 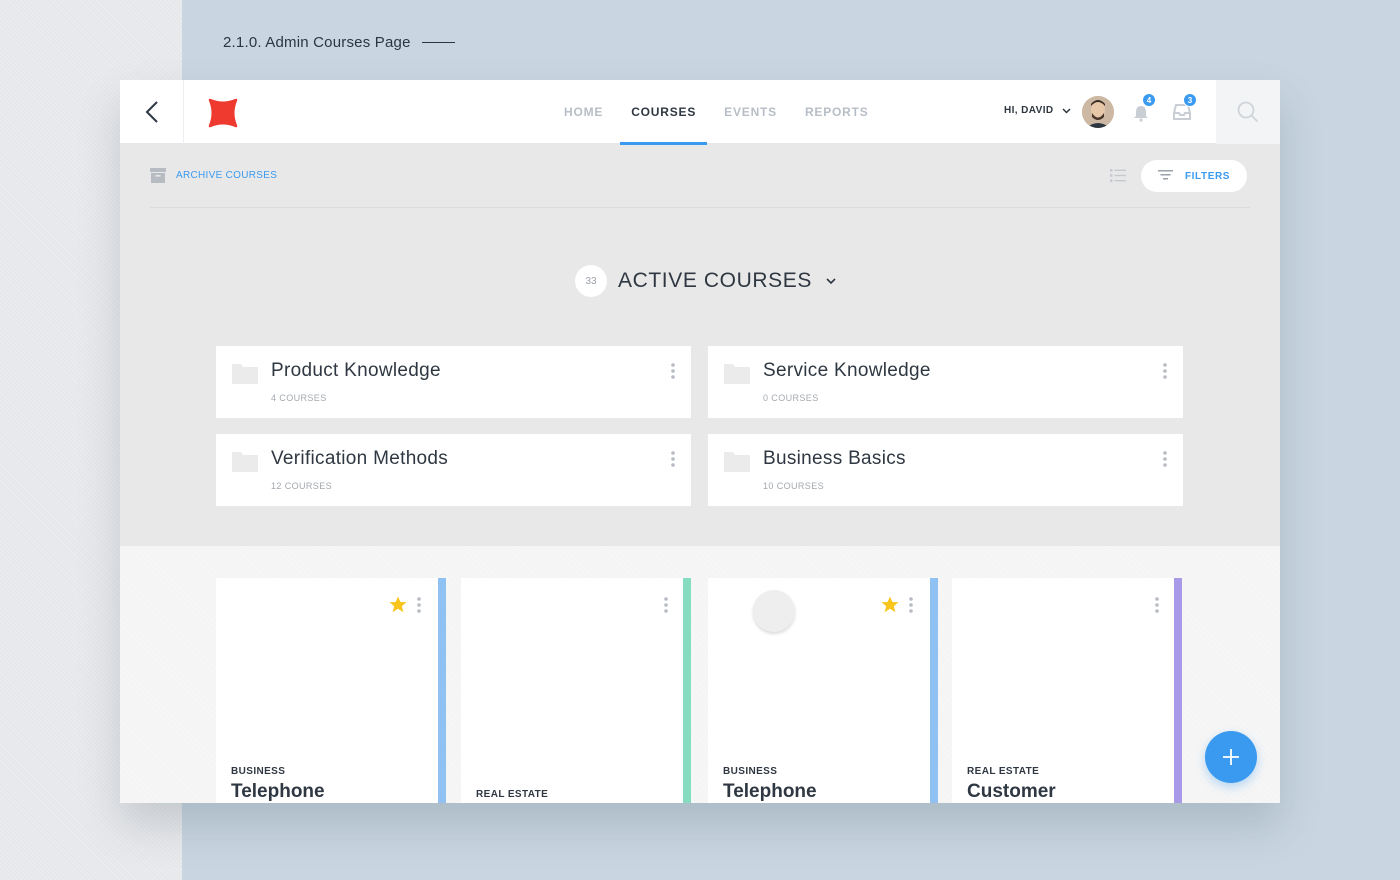 What do you see at coordinates (453, 382) in the screenshot?
I see `folder-card: Product Knowledge 4 COURSES` at bounding box center [453, 382].